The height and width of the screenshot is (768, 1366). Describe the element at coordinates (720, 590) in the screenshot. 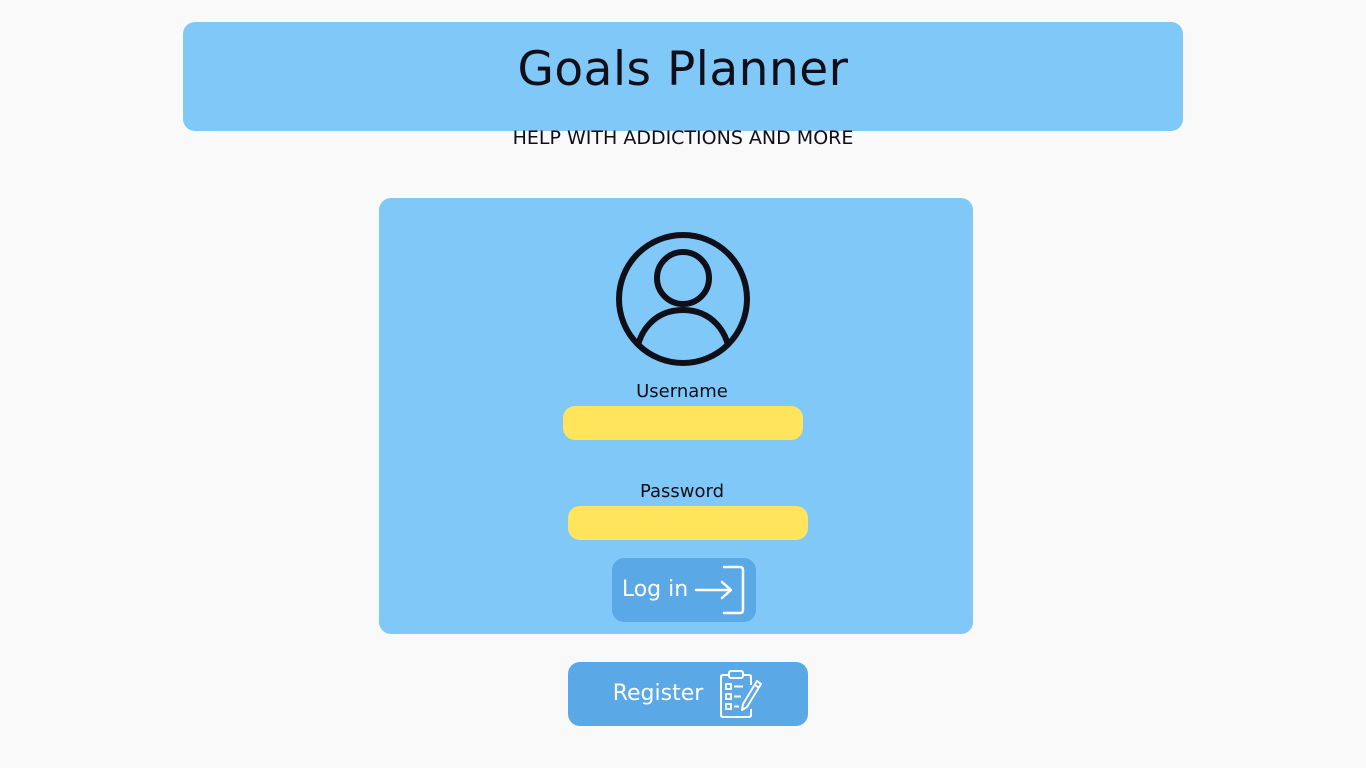

I see `login-arrow-icon` at that location.